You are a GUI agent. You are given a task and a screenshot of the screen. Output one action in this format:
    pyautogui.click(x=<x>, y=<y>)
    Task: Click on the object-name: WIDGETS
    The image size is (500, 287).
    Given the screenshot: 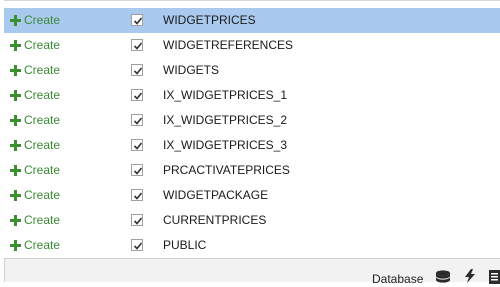 What is the action you would take?
    pyautogui.click(x=191, y=70)
    